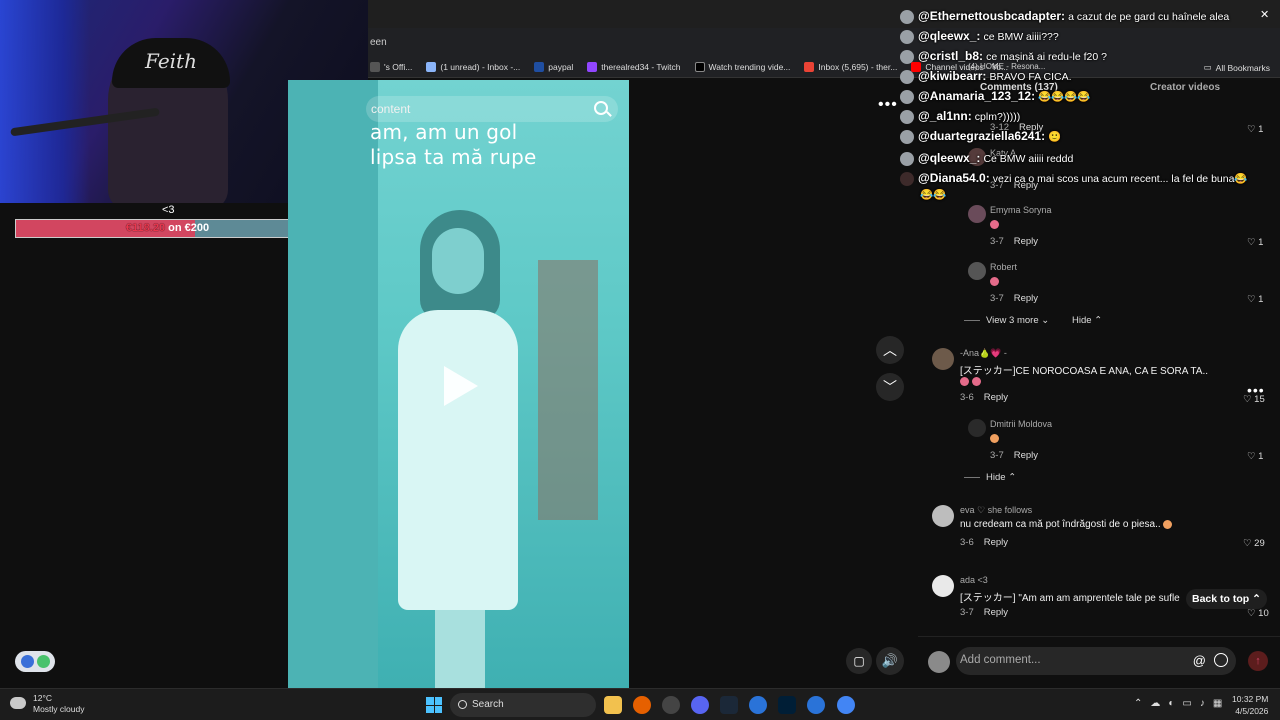  What do you see at coordinates (1221, 660) in the screenshot?
I see `emoji-icon` at bounding box center [1221, 660].